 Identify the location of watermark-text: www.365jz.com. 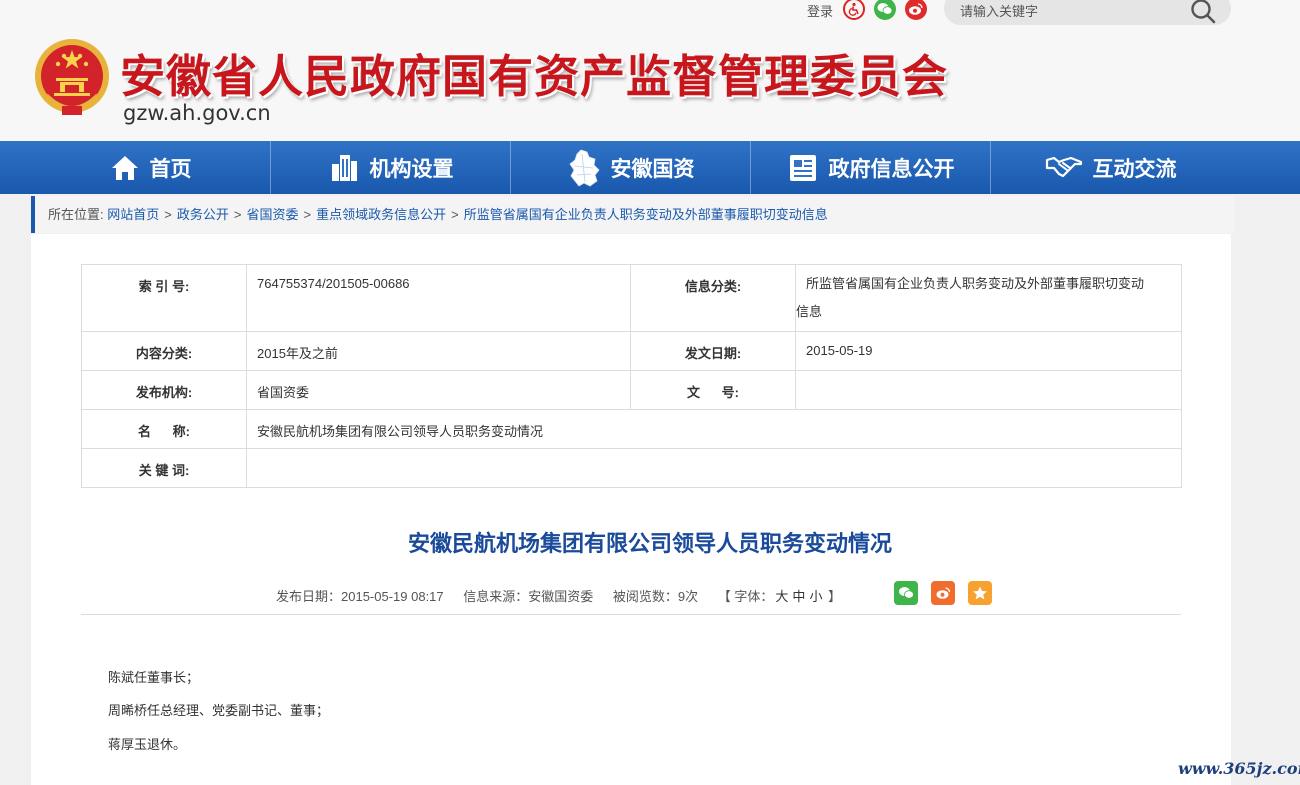
(1239, 768).